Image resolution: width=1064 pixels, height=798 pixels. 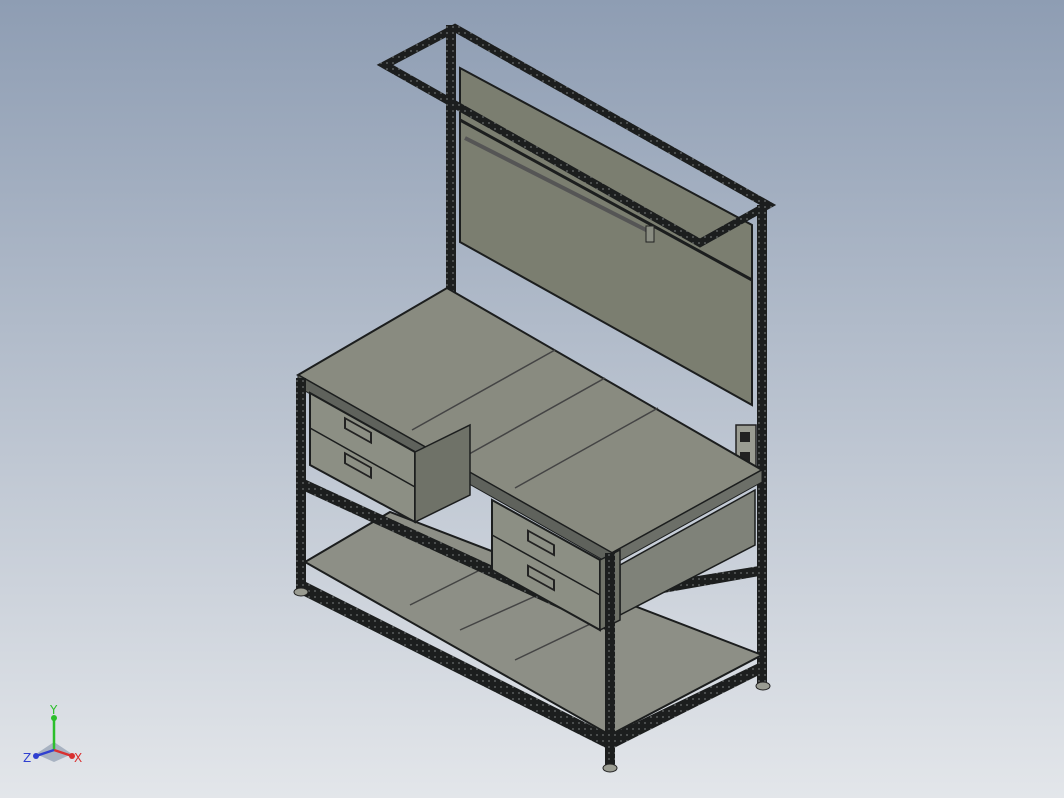 I want to click on triad-y-label: Y, so click(x=53, y=710).